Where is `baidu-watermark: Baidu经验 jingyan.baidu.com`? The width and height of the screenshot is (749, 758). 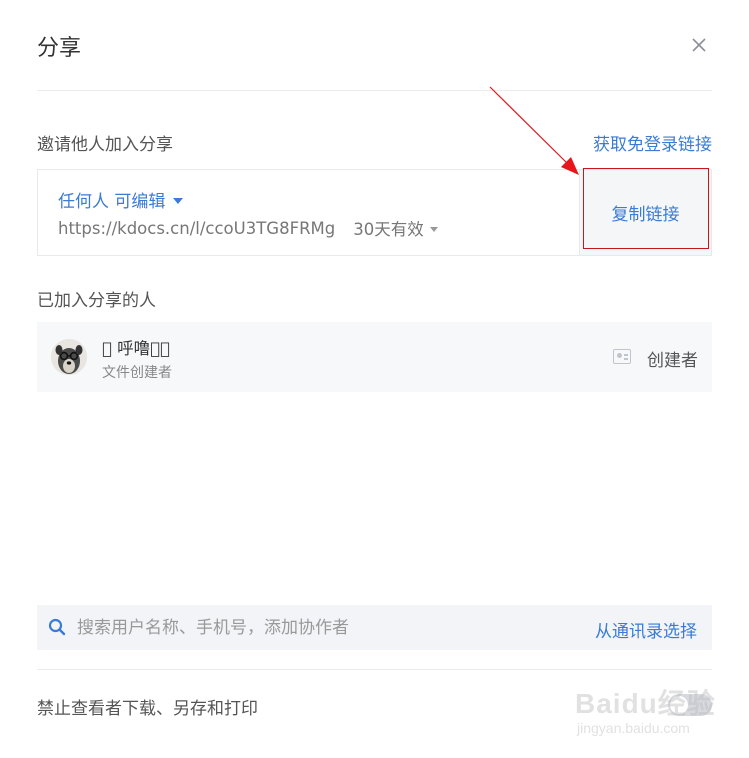
baidu-watermark: Baidu经验 jingyan.baidu.com is located at coordinates (660, 711).